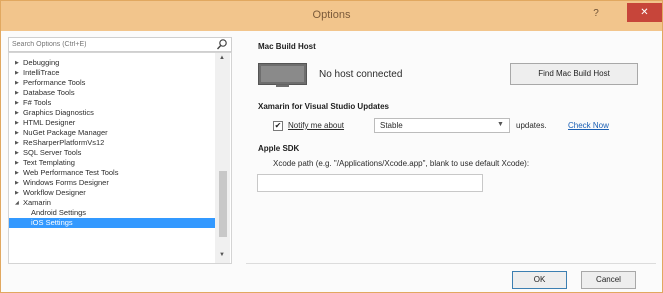  What do you see at coordinates (222, 58) in the screenshot?
I see `scroll-up-arrow-icon: ▲` at bounding box center [222, 58].